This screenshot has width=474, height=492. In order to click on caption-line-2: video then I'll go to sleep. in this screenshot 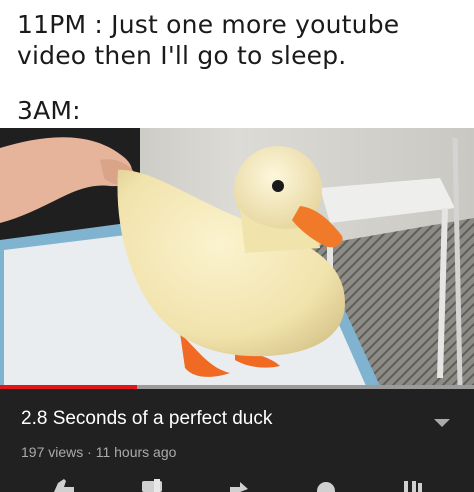, I will do `click(182, 55)`.